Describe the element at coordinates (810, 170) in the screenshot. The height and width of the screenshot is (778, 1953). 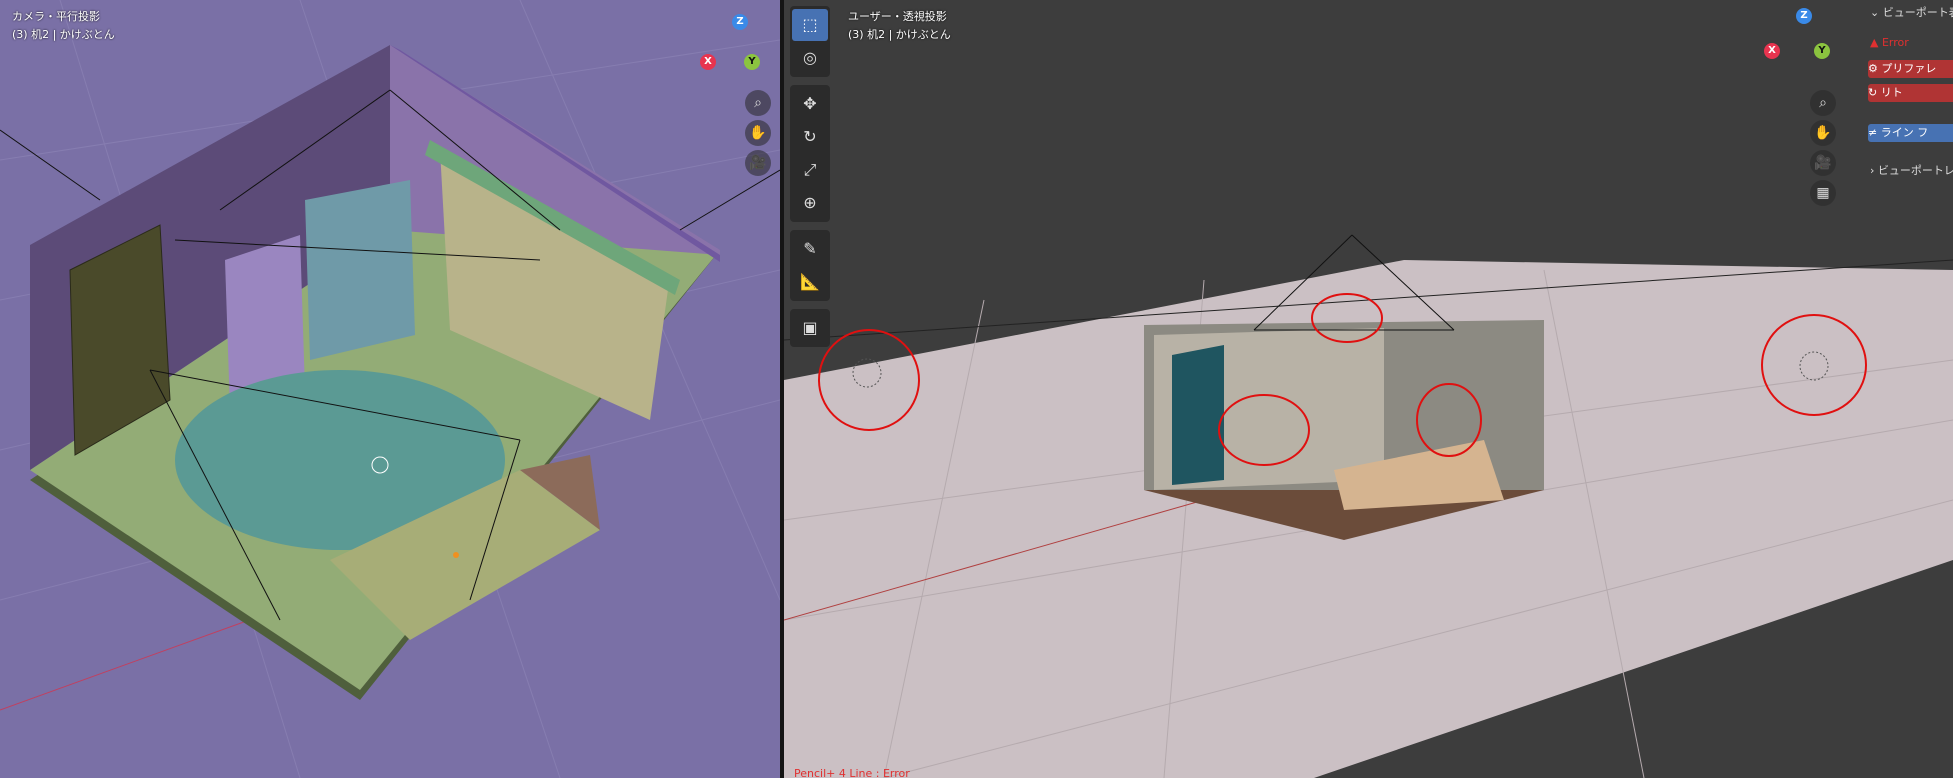
I see `scale-icon: ⤢` at that location.